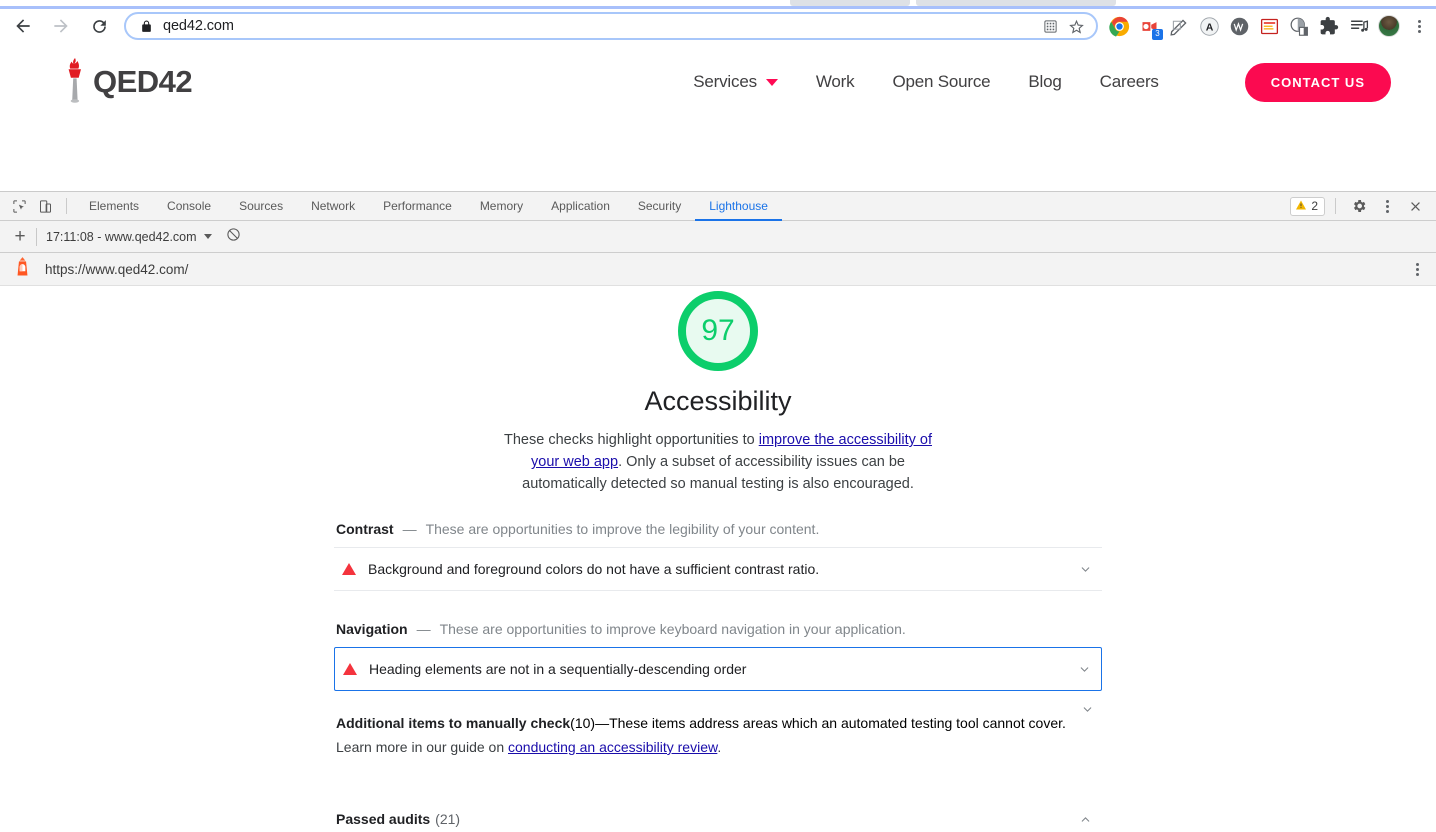  I want to click on devtools-toolbar-actions: 2, so click(1363, 206).